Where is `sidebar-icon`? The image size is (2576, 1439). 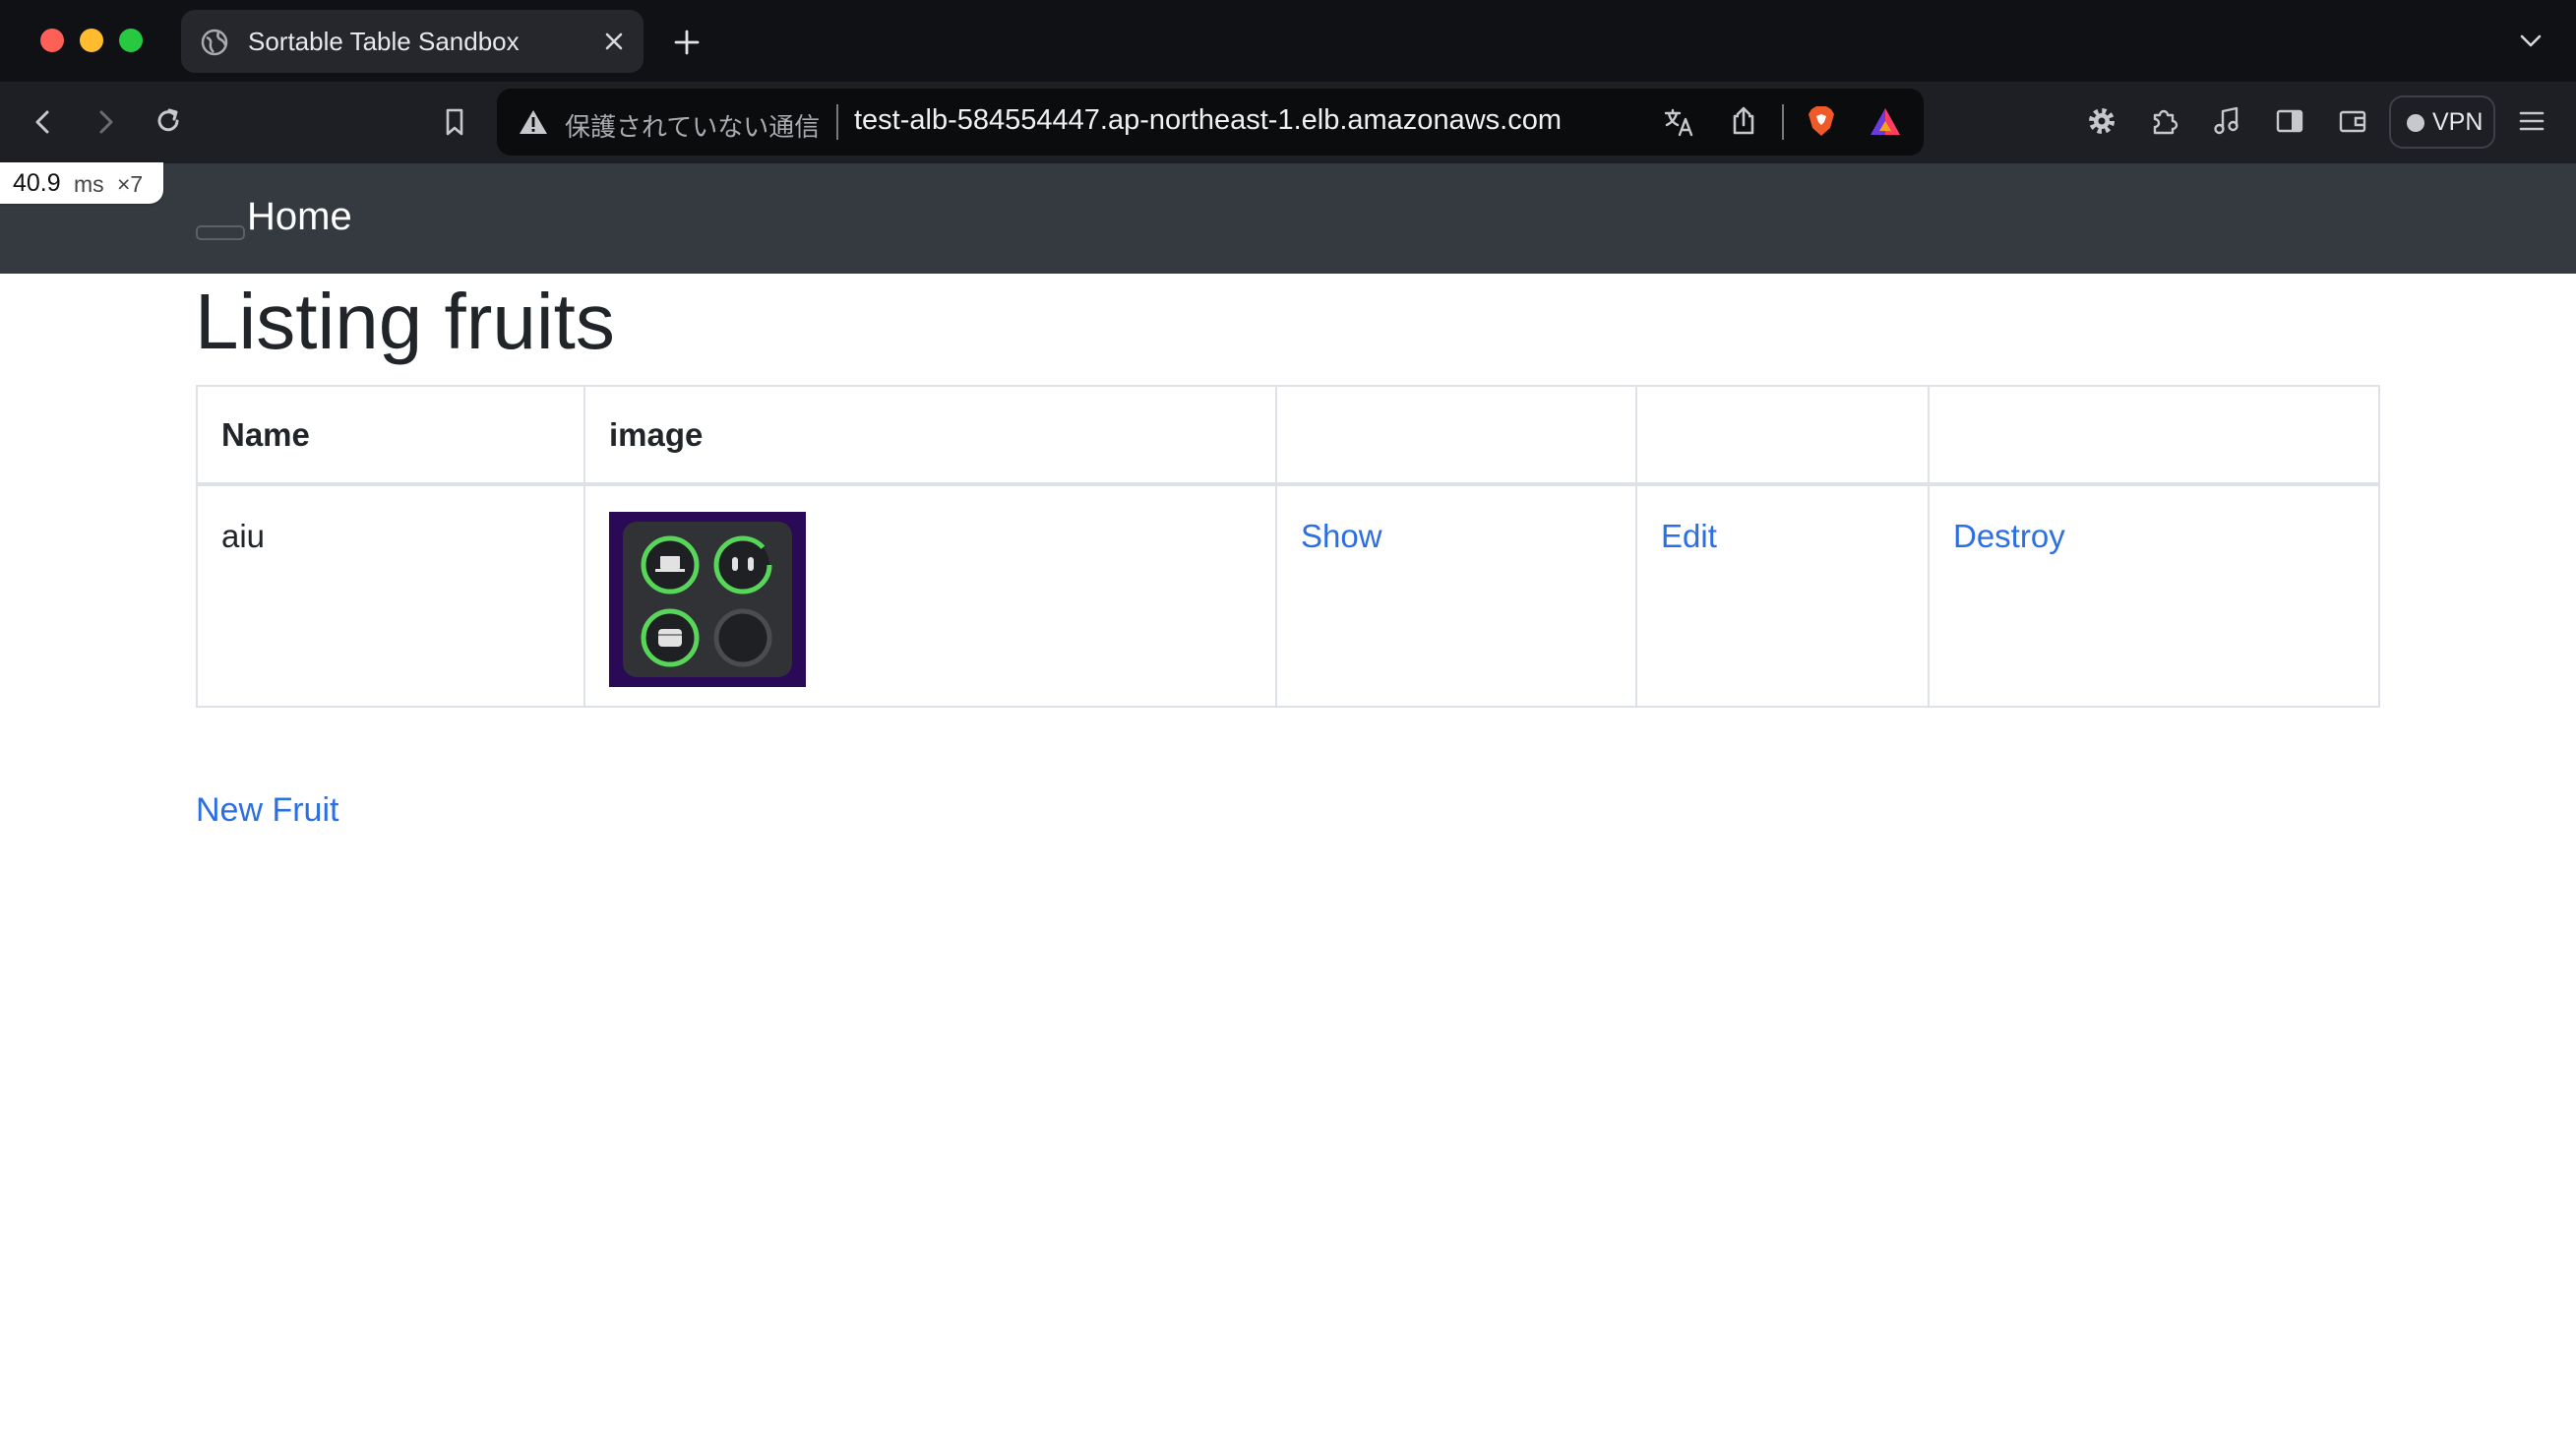 sidebar-icon is located at coordinates (2289, 121).